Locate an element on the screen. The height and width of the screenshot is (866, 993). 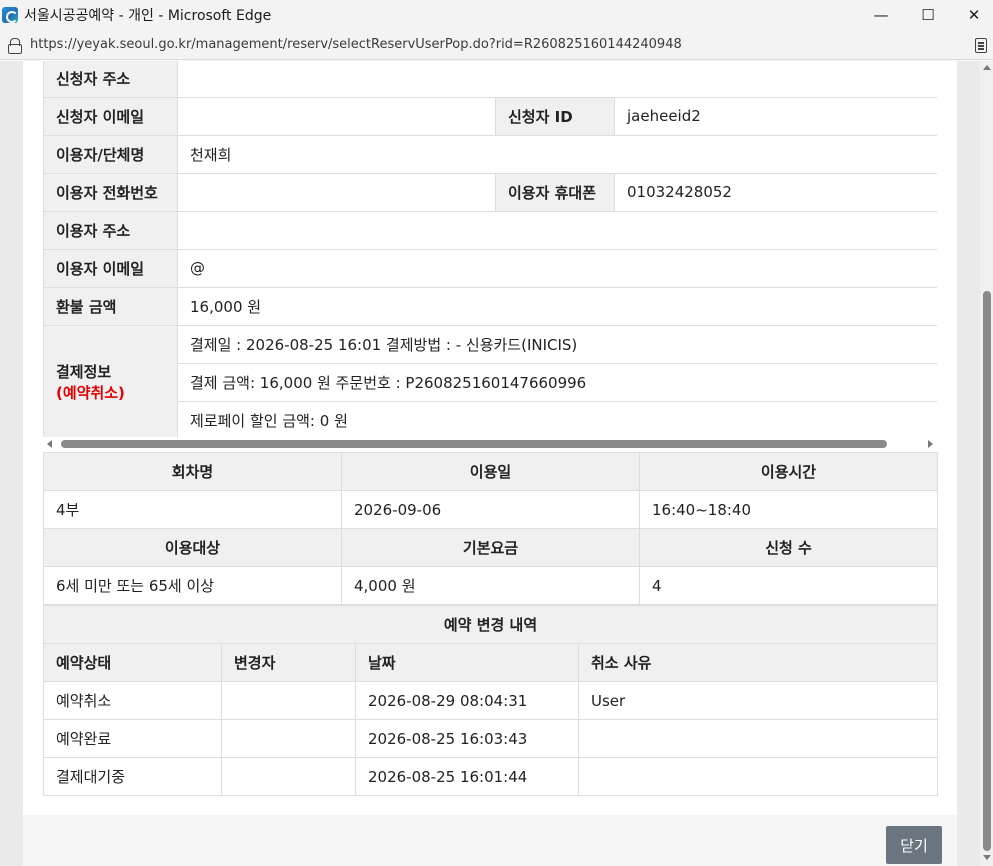
session-date: 2026-09-06 is located at coordinates (490, 509).